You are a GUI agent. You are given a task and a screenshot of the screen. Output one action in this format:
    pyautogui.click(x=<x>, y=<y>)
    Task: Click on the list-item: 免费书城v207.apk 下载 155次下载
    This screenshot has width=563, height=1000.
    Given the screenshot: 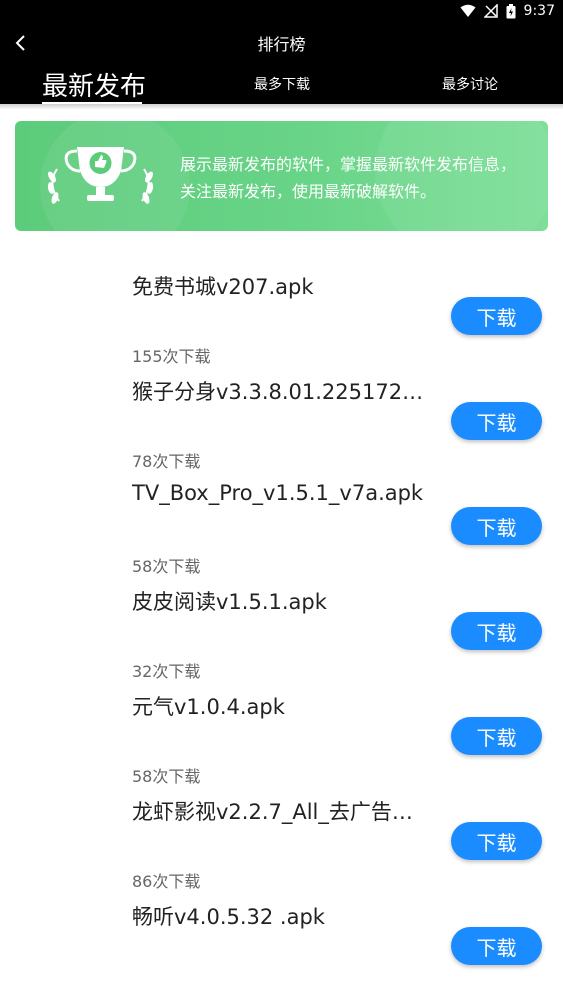 What is the action you would take?
    pyautogui.click(x=281, y=310)
    